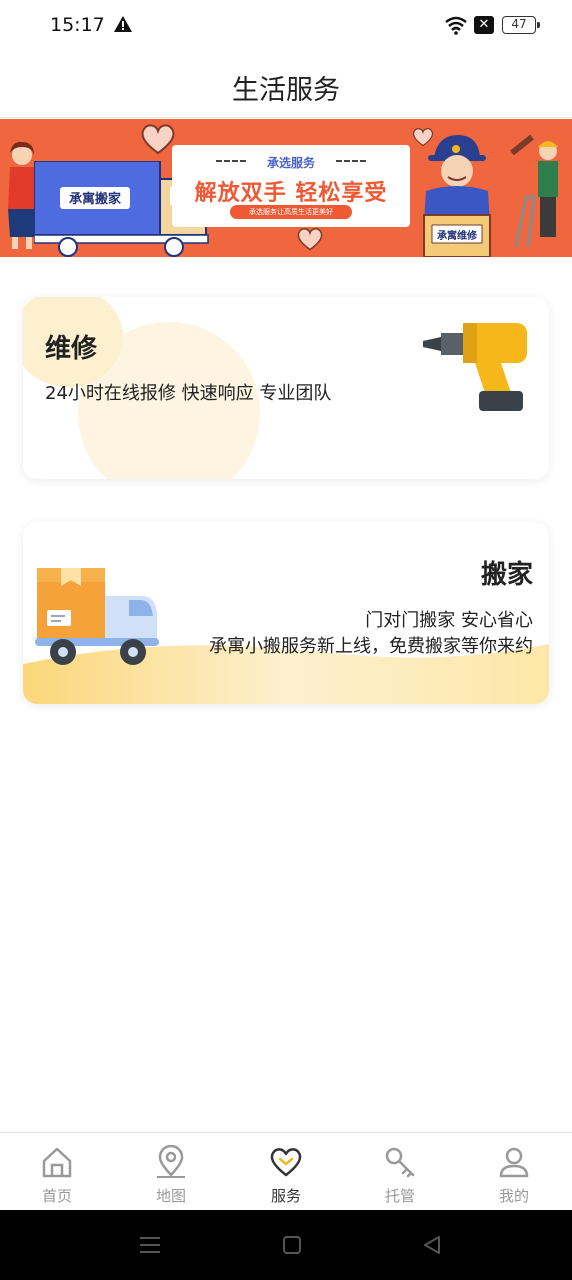  Describe the element at coordinates (514, 1162) in the screenshot. I see `user-icon` at that location.